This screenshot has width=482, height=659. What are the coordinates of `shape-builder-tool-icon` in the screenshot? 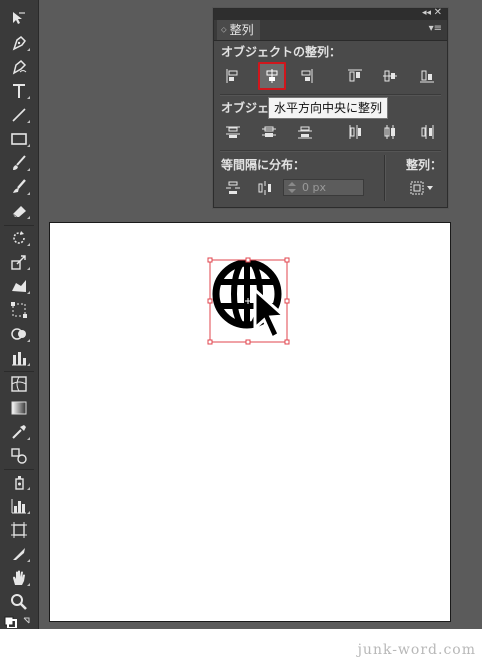 It's located at (19, 334).